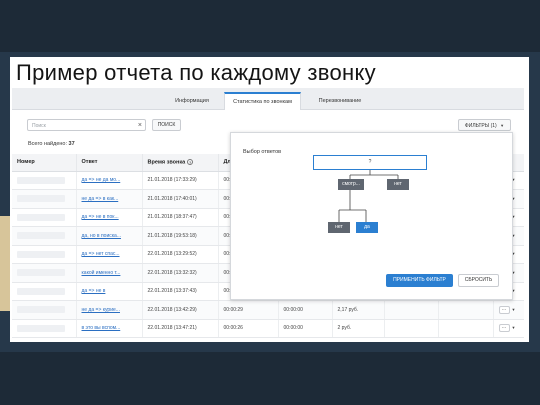  I want to click on results-count-label: Всего найдено:, so click(48, 144).